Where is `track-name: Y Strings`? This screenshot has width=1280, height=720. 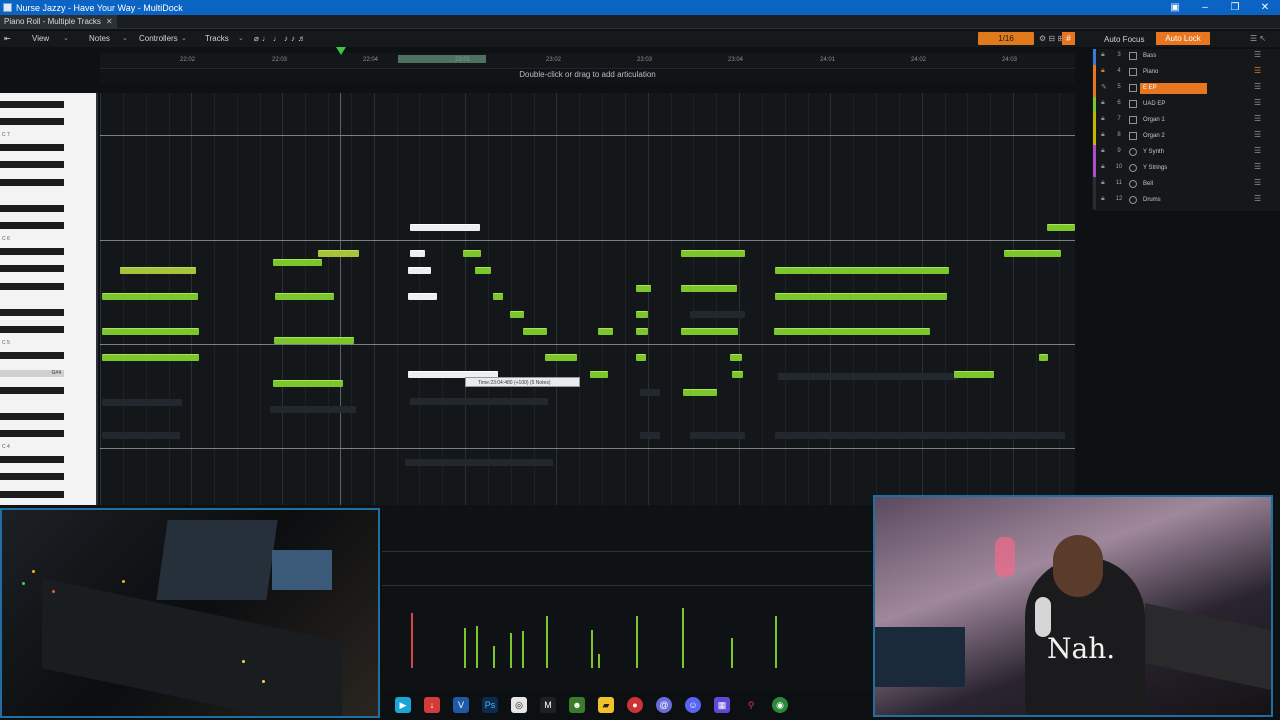
track-name: Y Strings is located at coordinates (1173, 168).